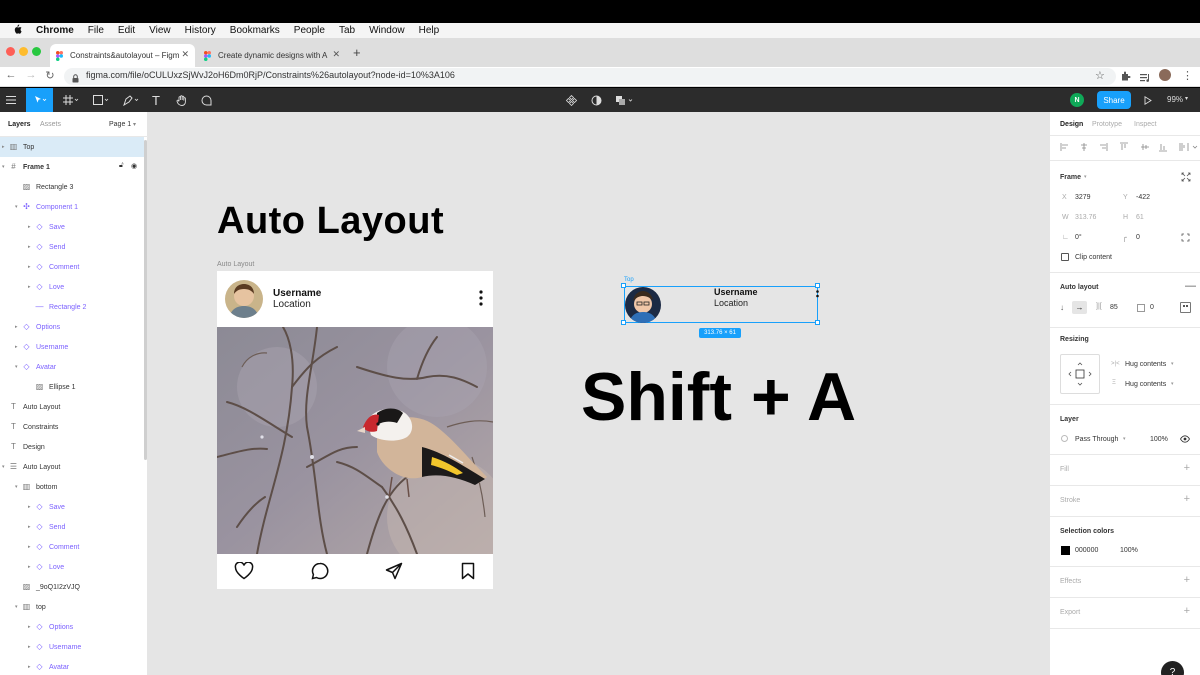  I want to click on selection-avatar, so click(643, 305).